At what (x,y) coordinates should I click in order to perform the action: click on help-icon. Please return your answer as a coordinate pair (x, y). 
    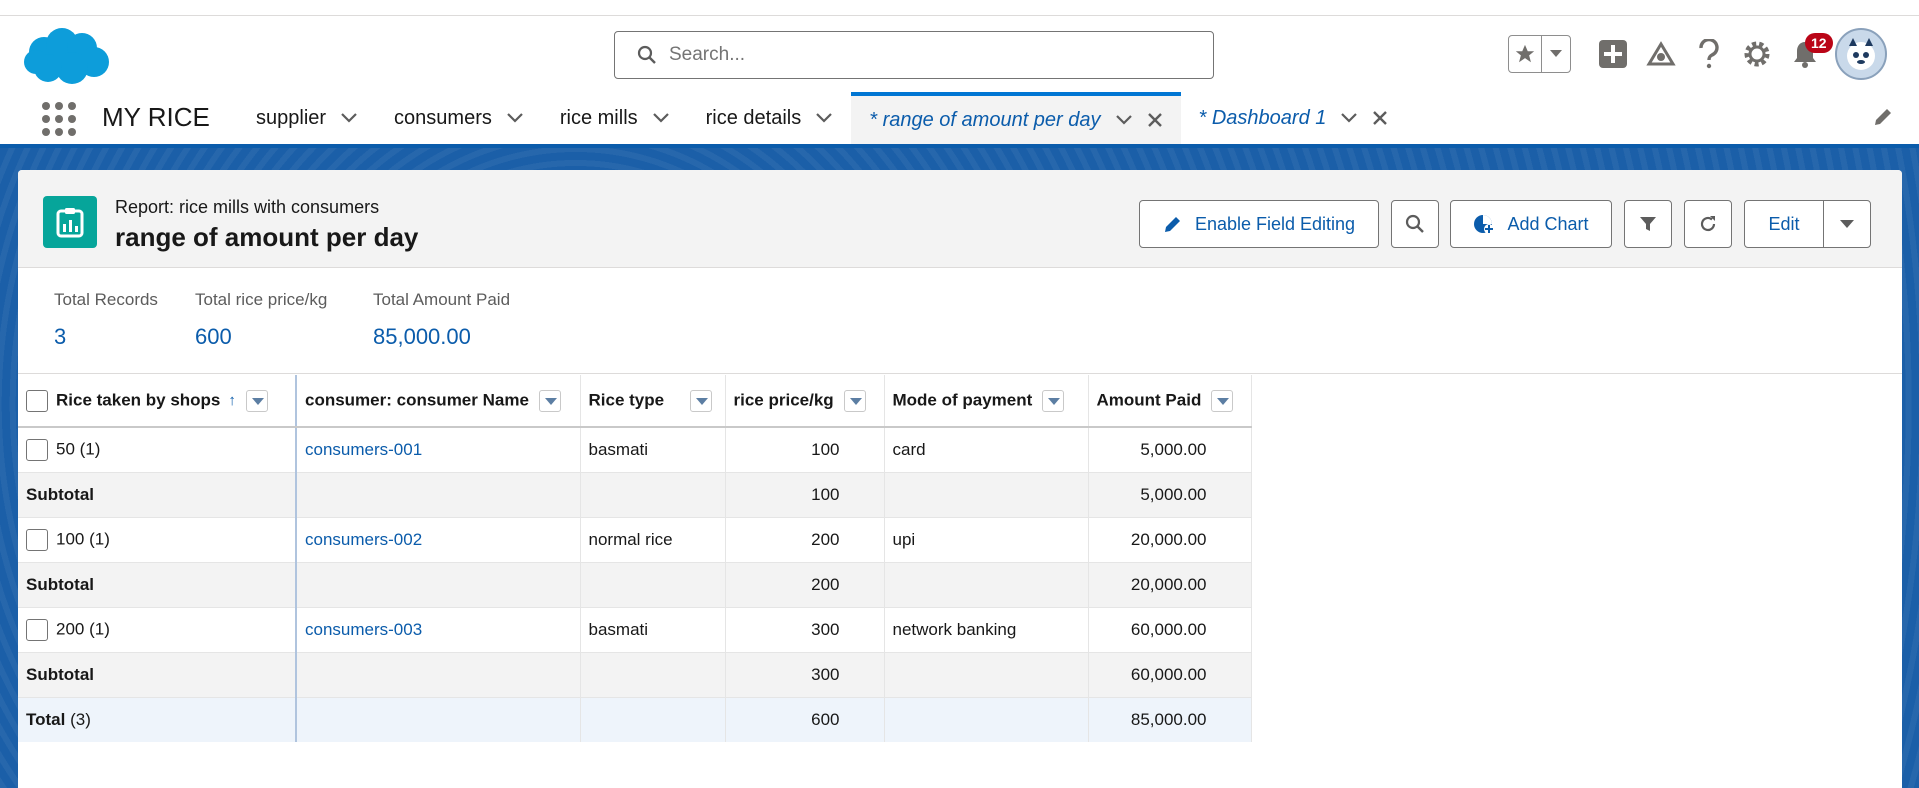
    Looking at the image, I should click on (1709, 54).